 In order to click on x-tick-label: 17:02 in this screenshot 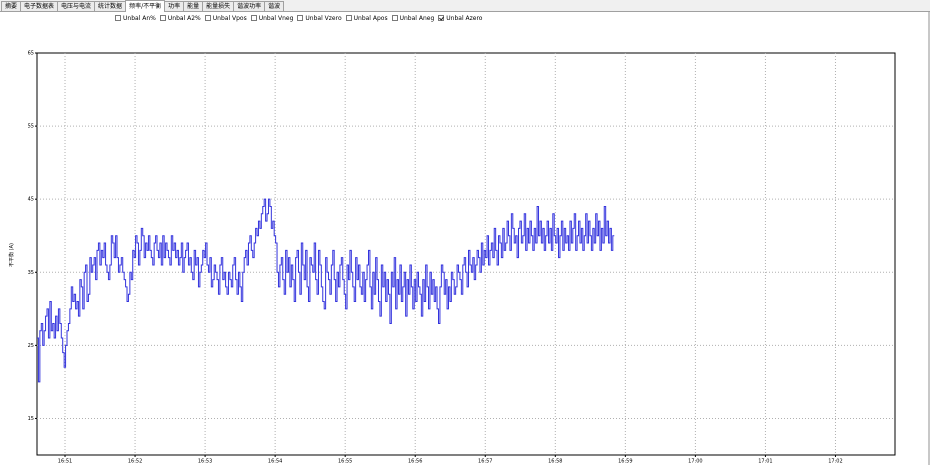, I will do `click(835, 462)`.